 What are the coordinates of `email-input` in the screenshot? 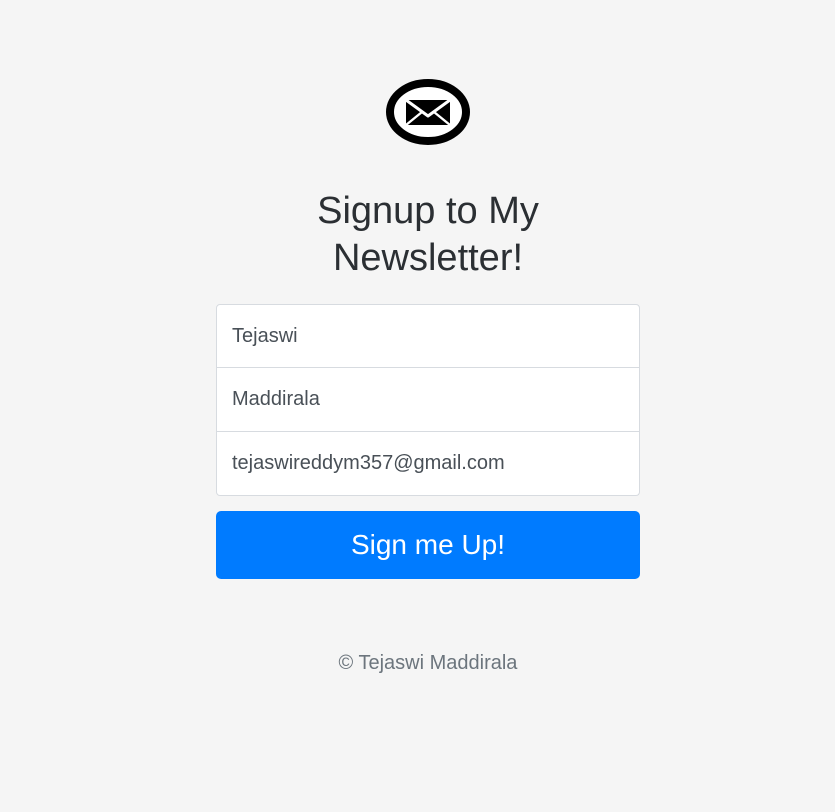 It's located at (428, 464).